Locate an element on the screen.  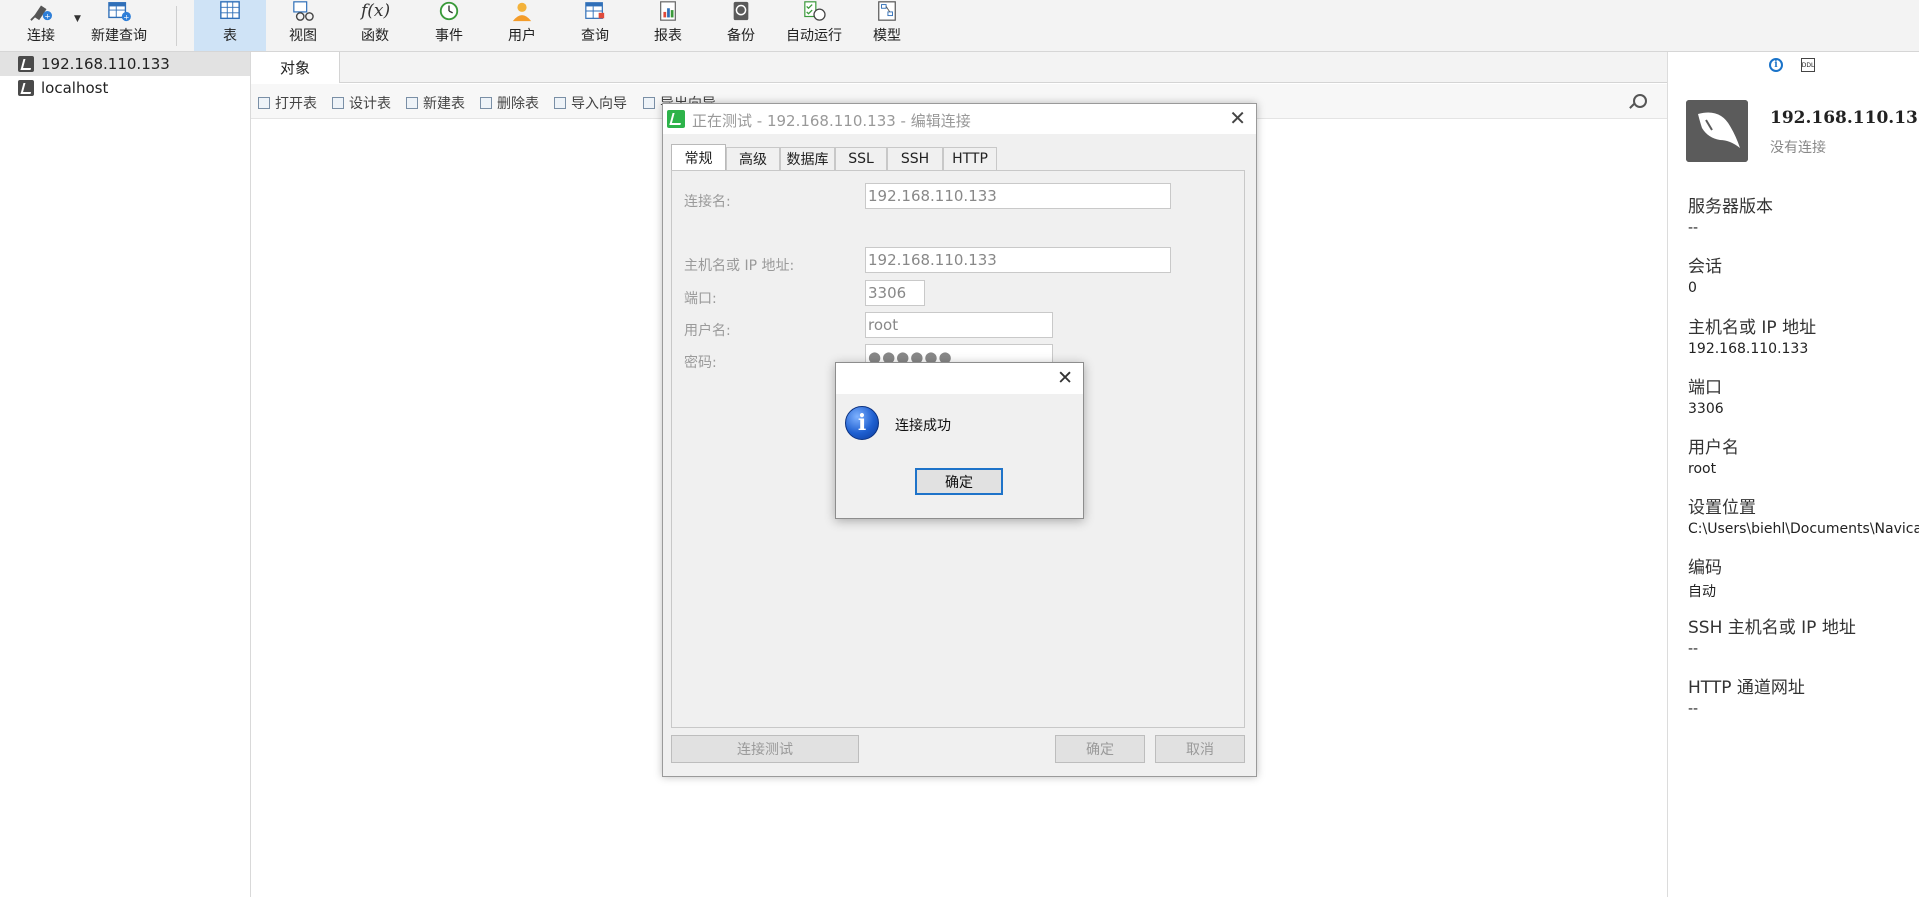
function-label: 函数 is located at coordinates (375, 36).